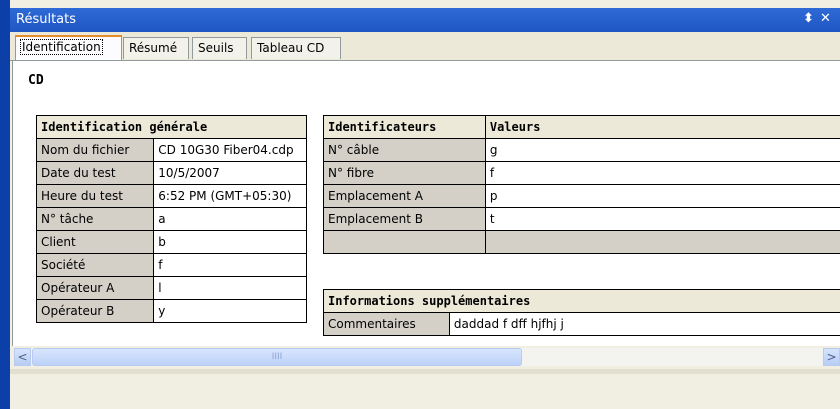  What do you see at coordinates (662, 219) in the screenshot?
I see `row-value: t` at bounding box center [662, 219].